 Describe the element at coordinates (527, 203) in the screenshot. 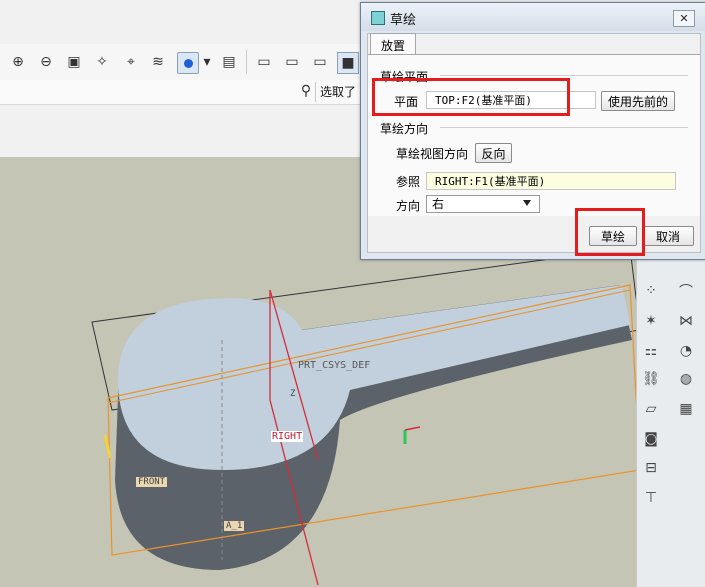

I see `chevron-down-icon` at that location.